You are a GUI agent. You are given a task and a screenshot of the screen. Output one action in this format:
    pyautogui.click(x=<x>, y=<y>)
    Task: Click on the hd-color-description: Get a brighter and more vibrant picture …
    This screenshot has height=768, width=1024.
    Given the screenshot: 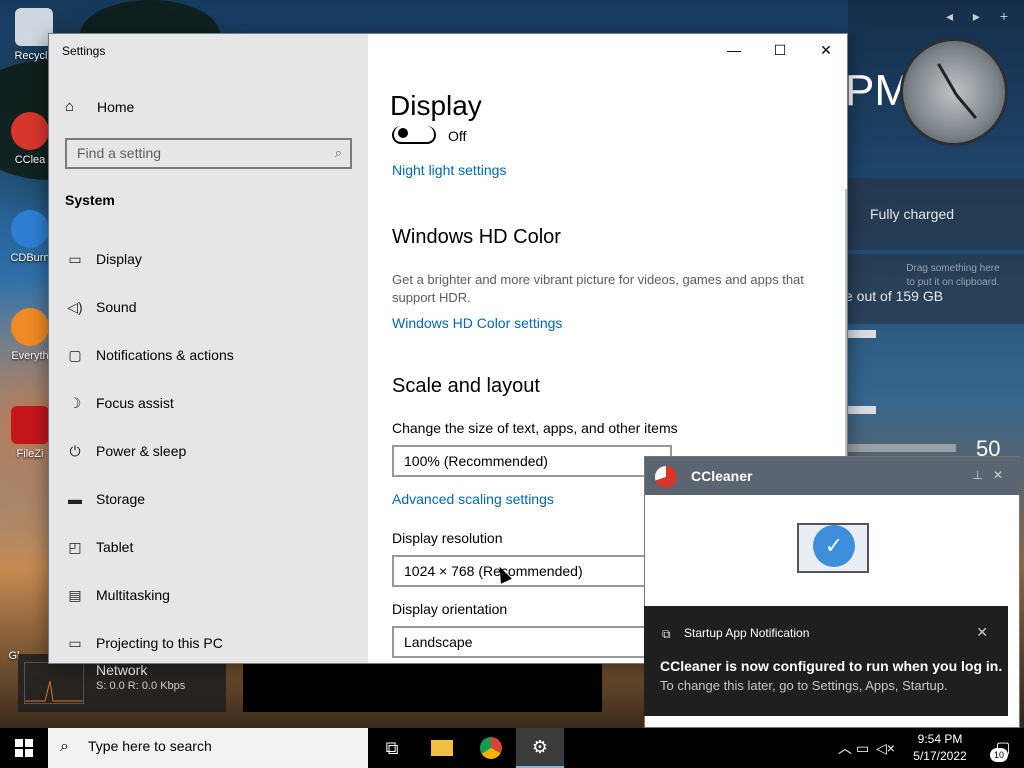 What is the action you would take?
    pyautogui.click(x=598, y=288)
    